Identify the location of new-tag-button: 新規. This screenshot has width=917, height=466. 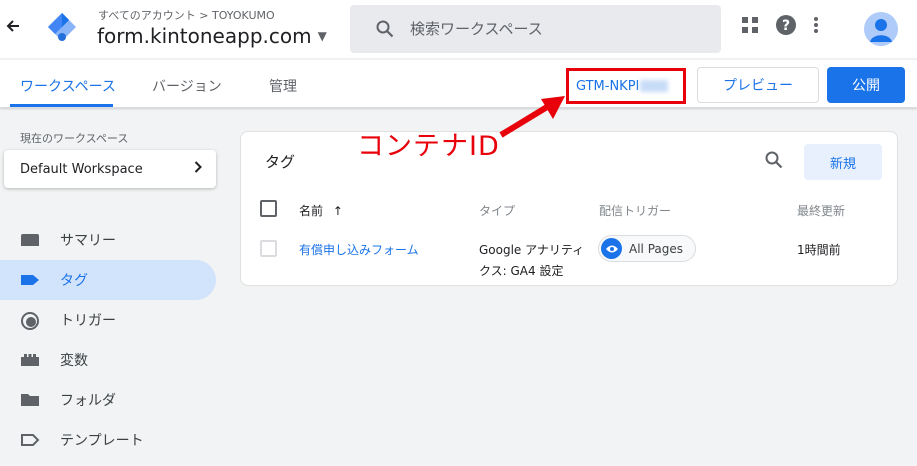
(843, 162).